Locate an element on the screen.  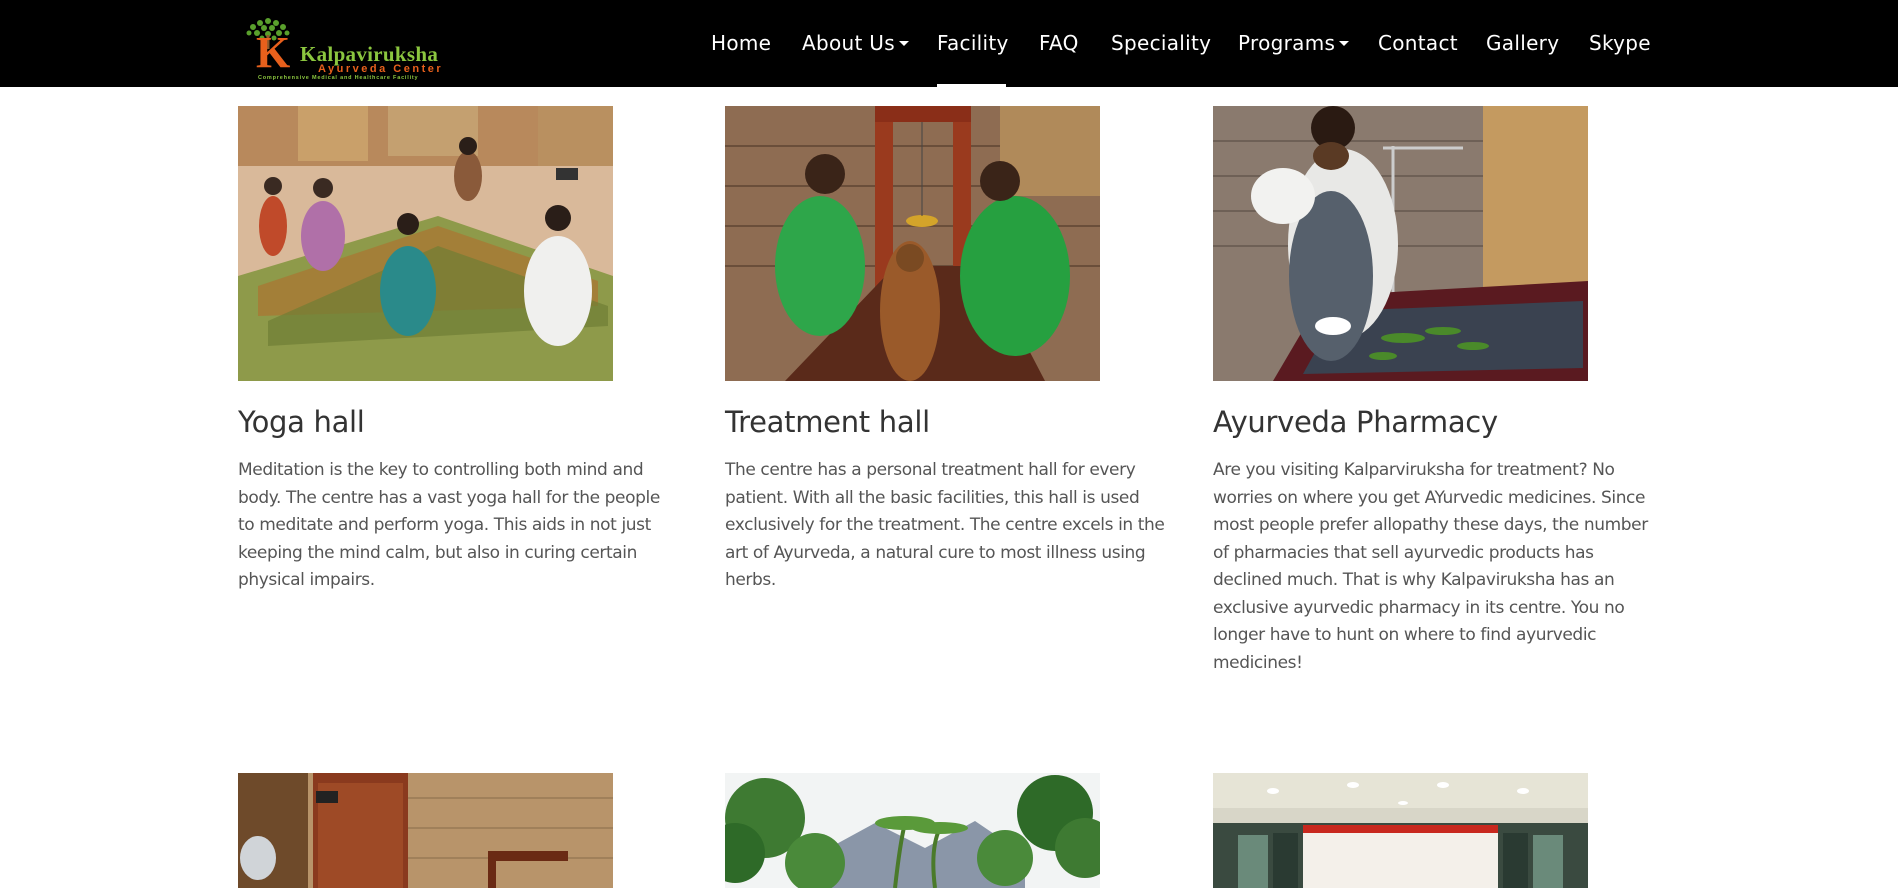
nav-faq-label: FAQ is located at coordinates (1059, 43).